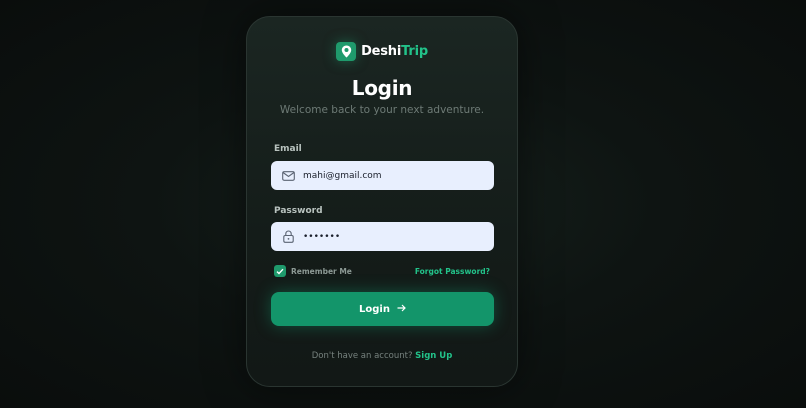 The width and height of the screenshot is (806, 408). Describe the element at coordinates (280, 271) in the screenshot. I see `remember-me-checkbox` at that location.